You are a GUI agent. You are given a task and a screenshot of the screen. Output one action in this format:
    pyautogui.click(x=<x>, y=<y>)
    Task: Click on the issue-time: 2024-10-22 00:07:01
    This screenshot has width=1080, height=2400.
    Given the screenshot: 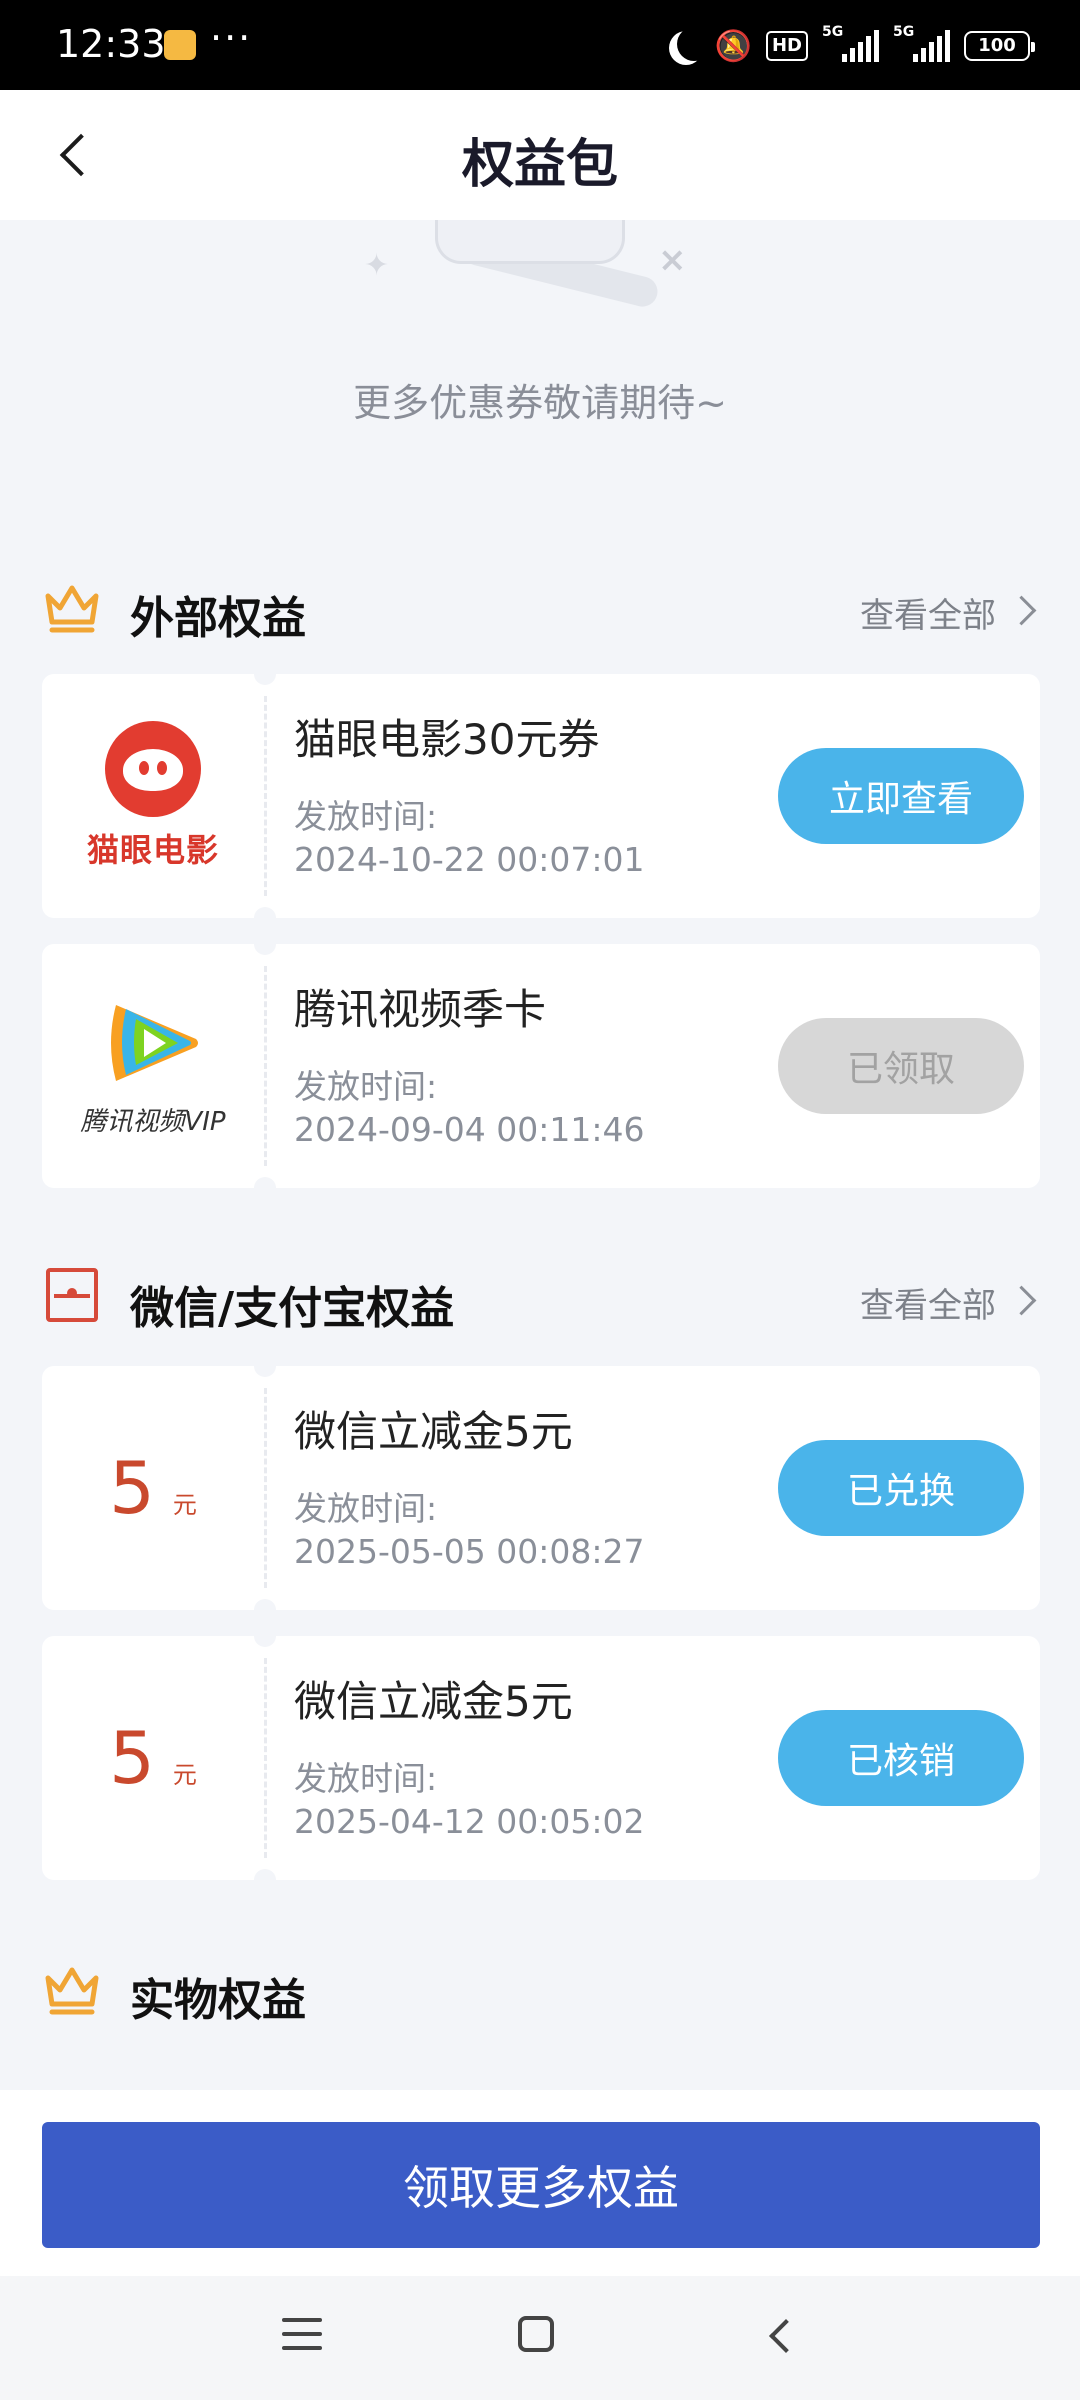 What is the action you would take?
    pyautogui.click(x=469, y=859)
    